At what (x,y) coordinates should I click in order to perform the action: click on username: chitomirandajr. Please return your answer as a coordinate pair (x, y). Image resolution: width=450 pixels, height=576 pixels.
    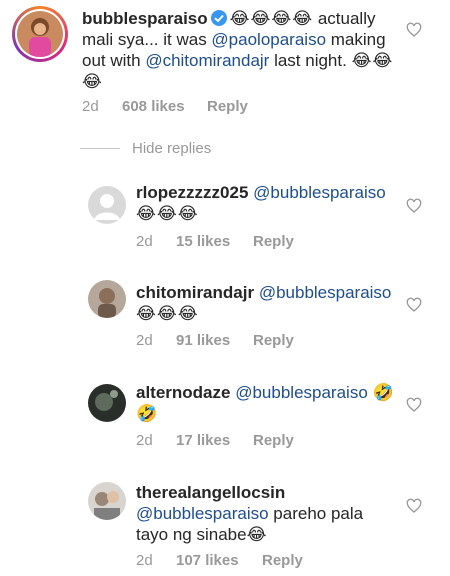
    Looking at the image, I should click on (195, 292).